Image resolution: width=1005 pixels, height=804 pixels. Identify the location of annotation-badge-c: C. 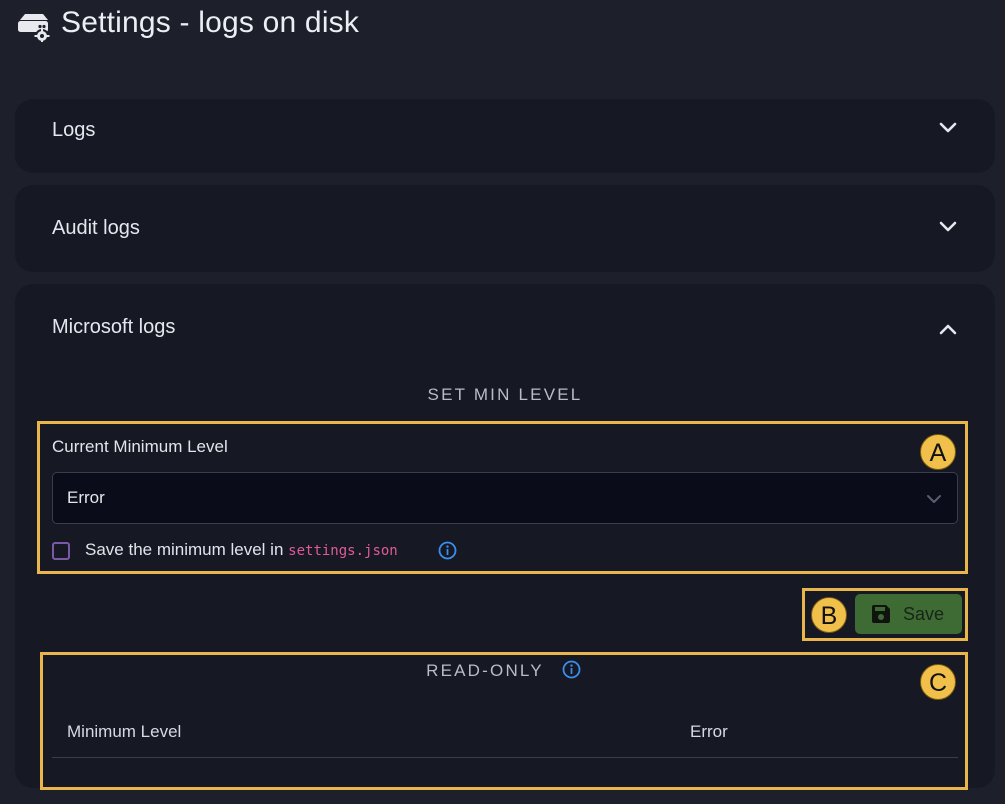
(938, 682).